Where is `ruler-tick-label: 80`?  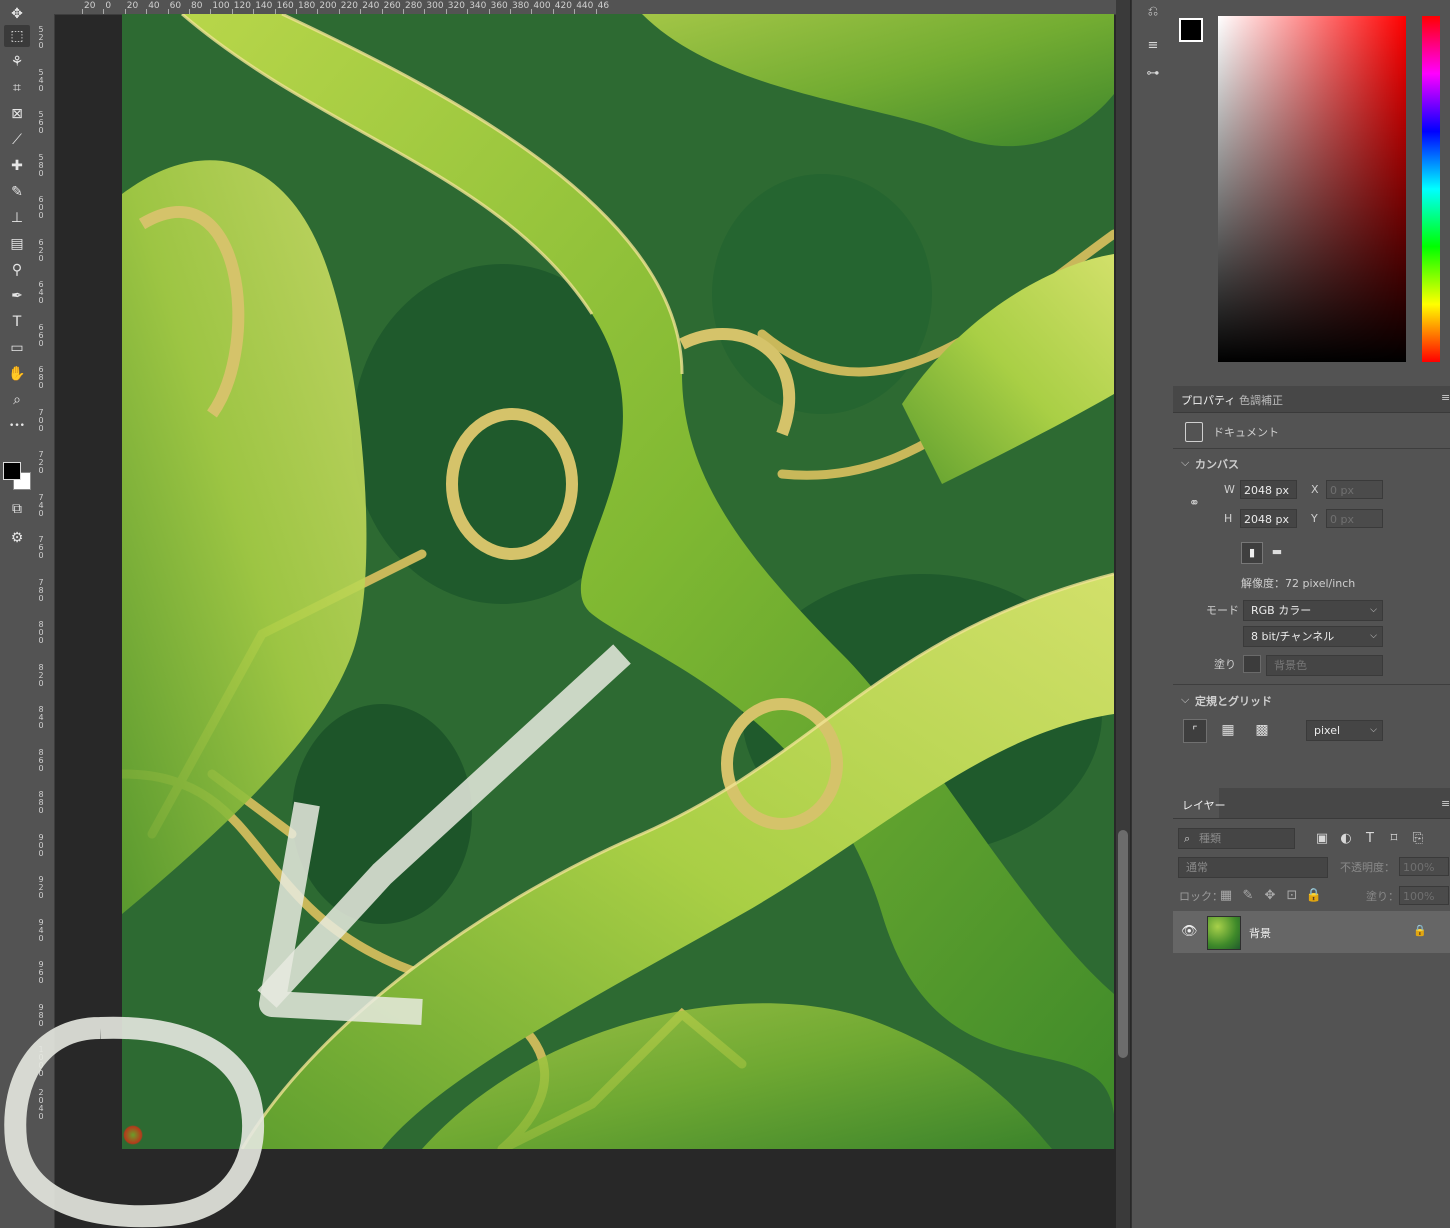
ruler-tick-label: 80 is located at coordinates (197, 6).